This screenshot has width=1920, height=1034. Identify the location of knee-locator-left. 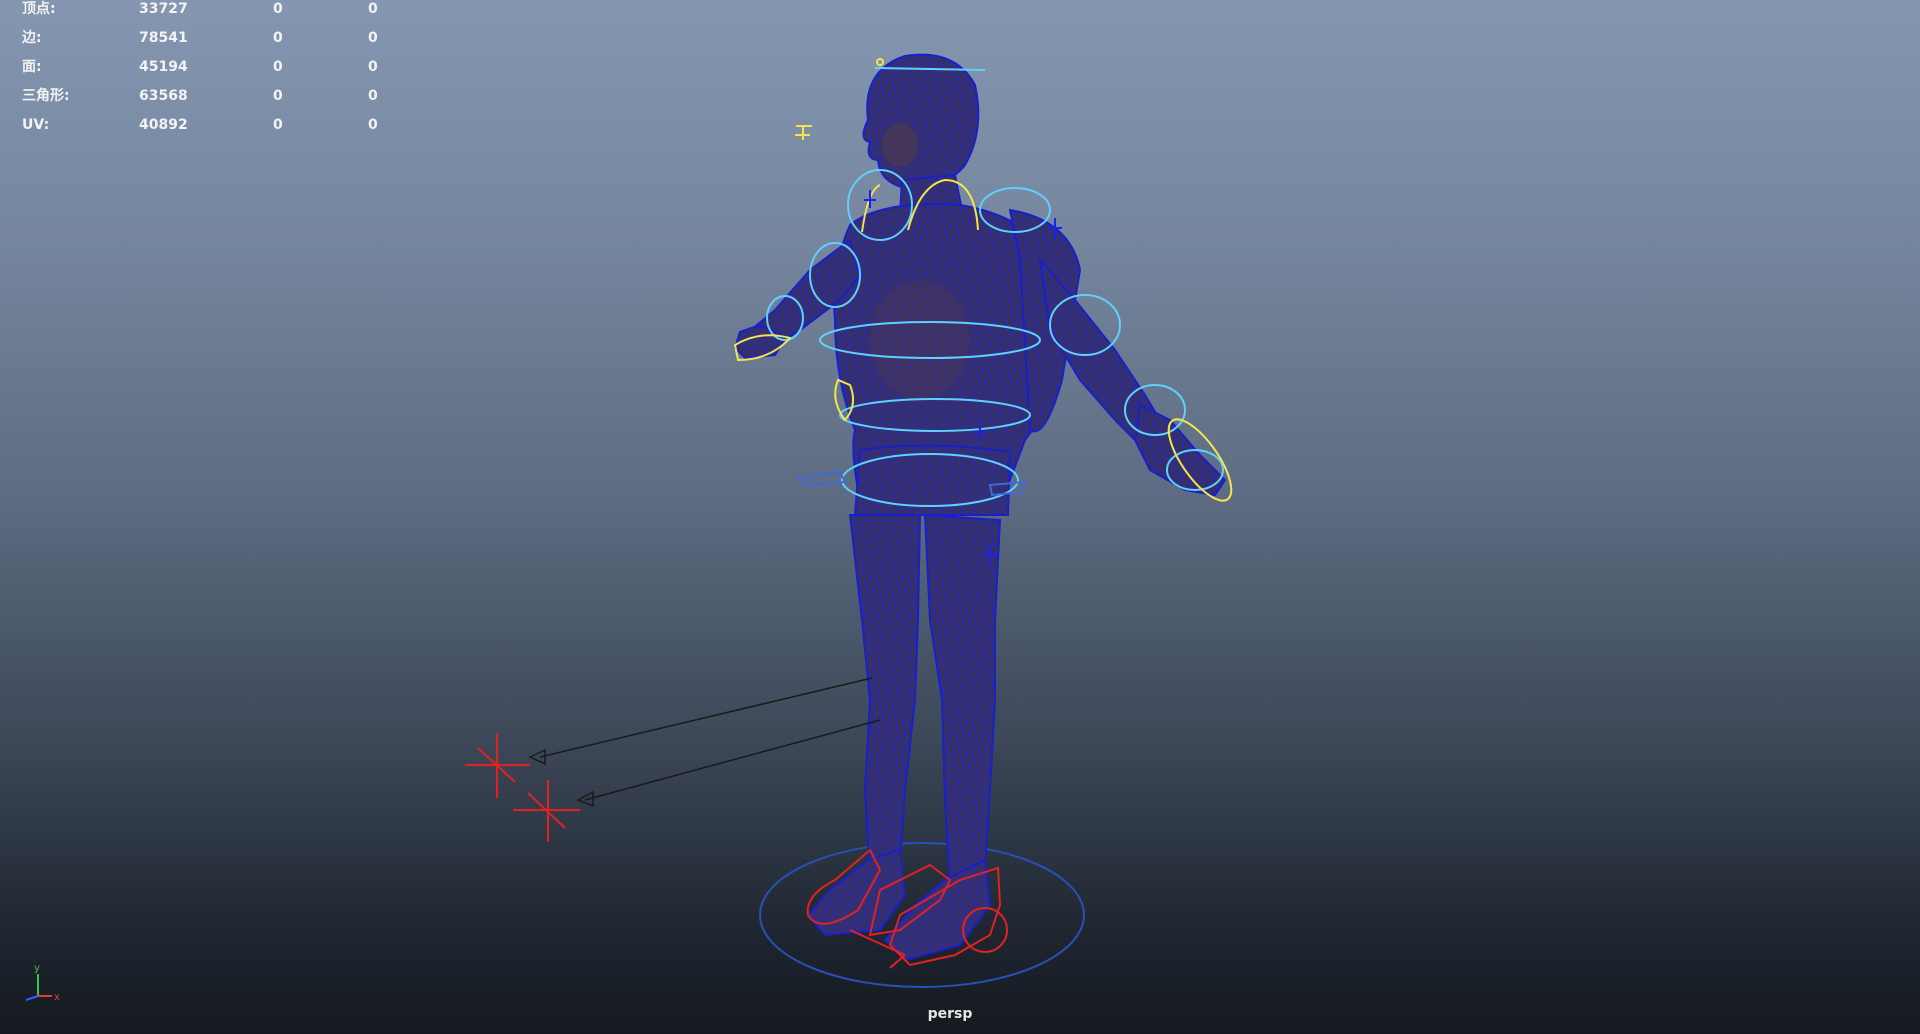
(497, 765).